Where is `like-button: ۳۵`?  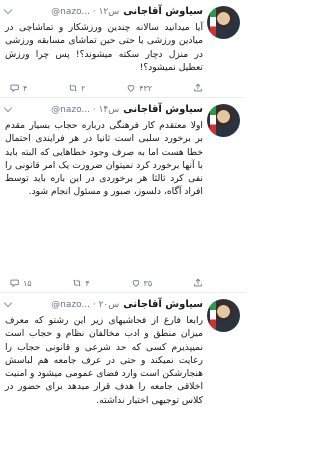 like-button: ۳۵ is located at coordinates (142, 283).